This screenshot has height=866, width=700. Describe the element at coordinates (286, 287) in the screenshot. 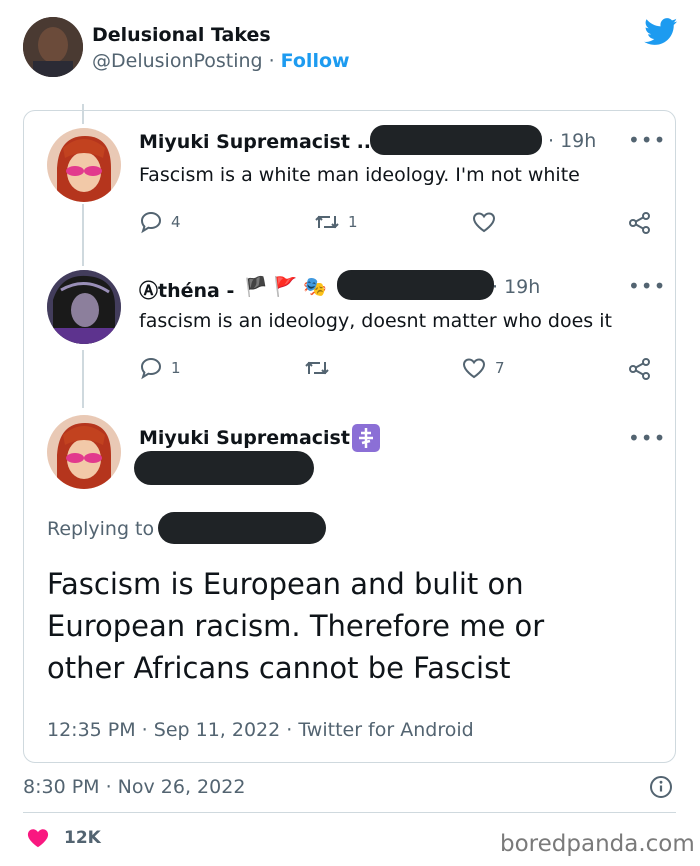

I see `name-emojis: 🏴 🚩 🎭` at that location.